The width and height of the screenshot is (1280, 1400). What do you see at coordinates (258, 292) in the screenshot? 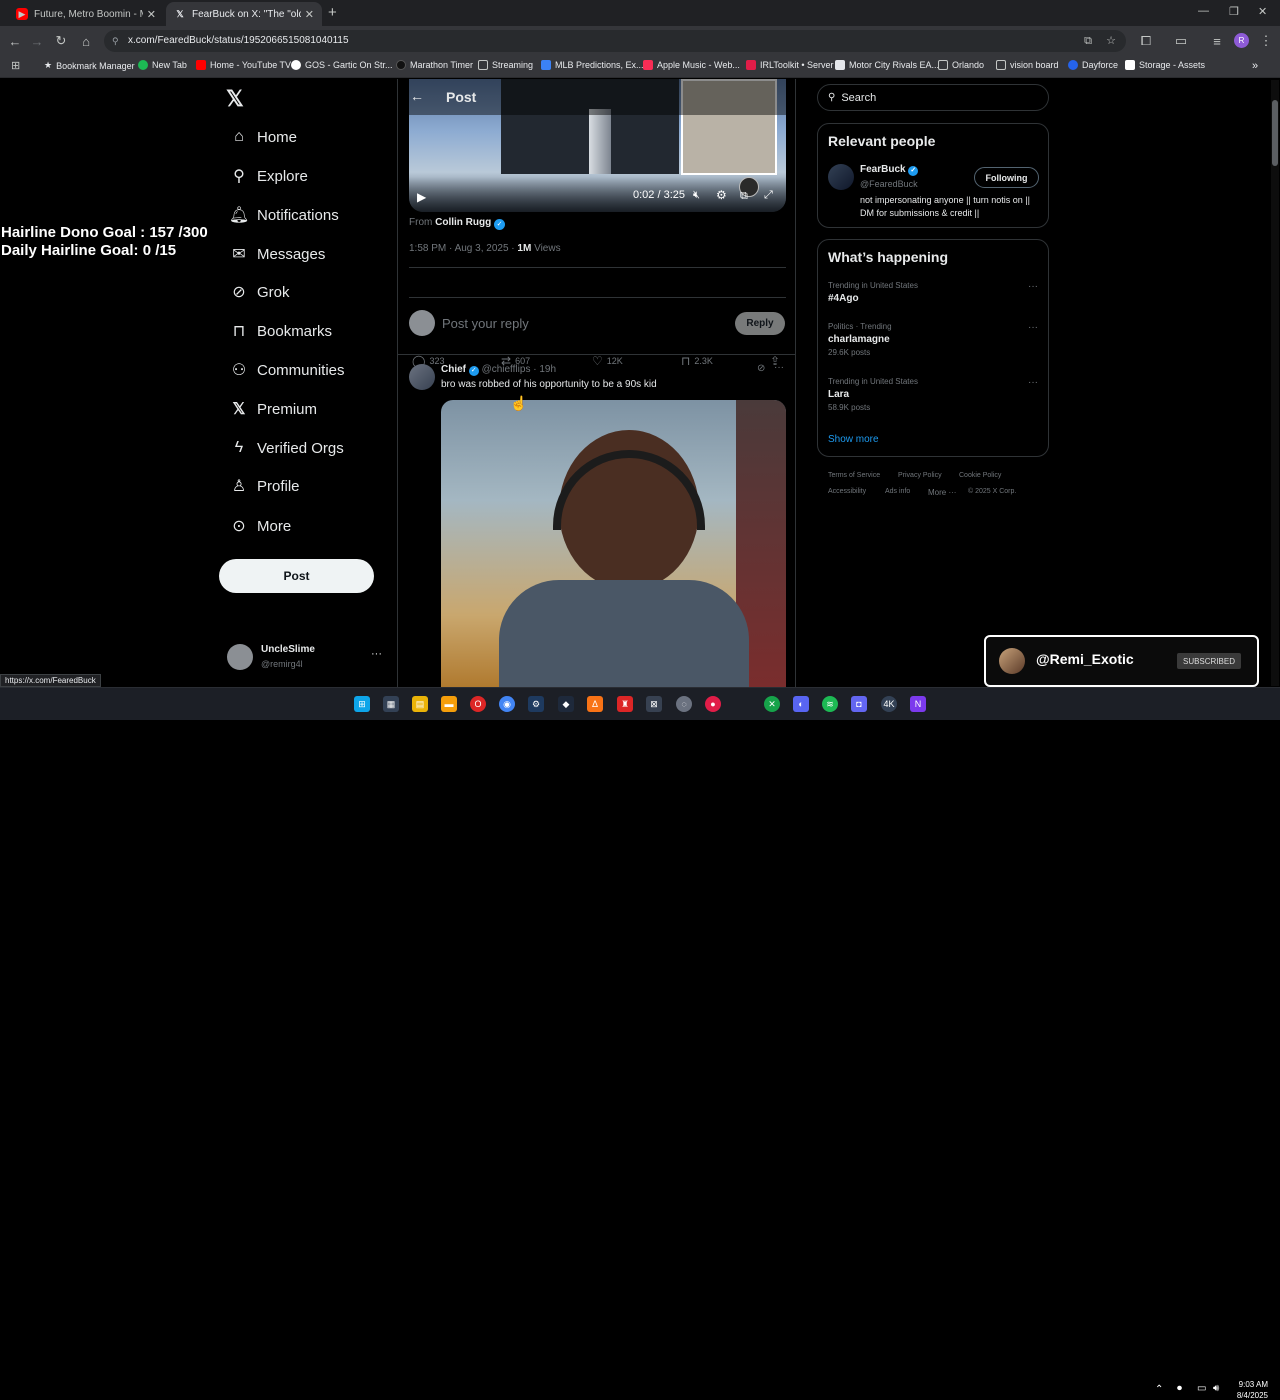
I see `nav-grok: ⊘ Grok` at bounding box center [258, 292].